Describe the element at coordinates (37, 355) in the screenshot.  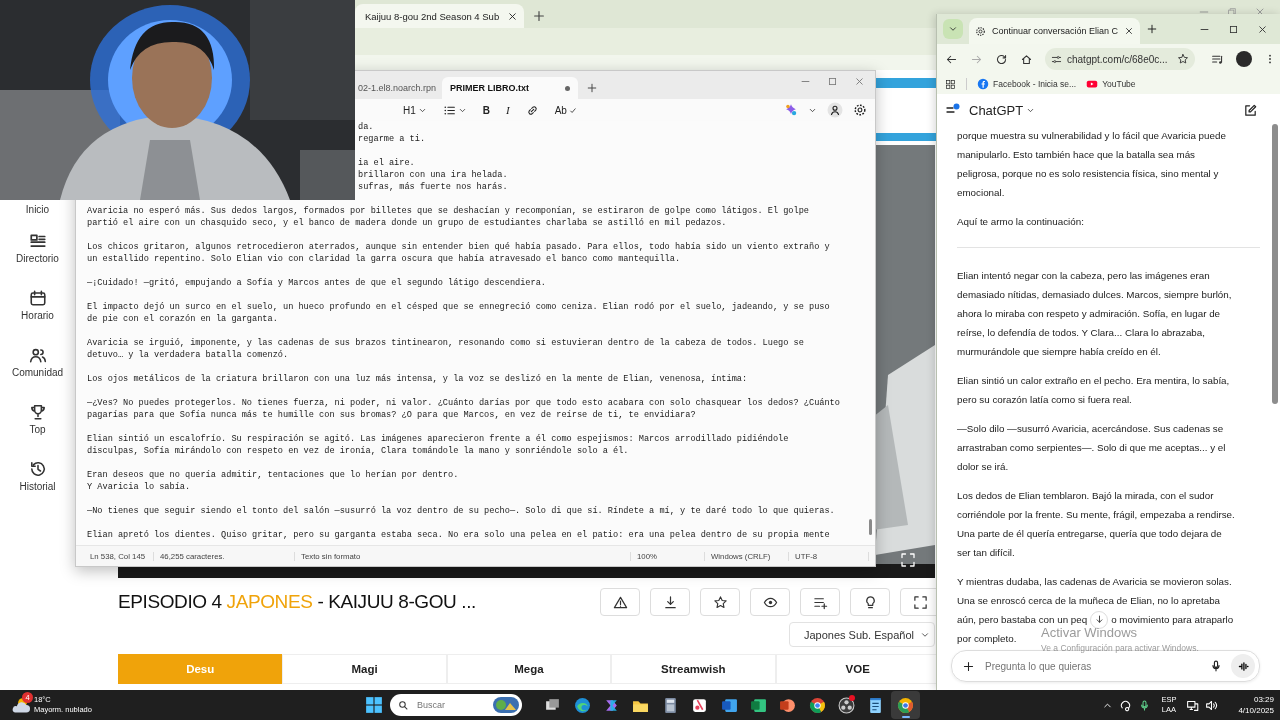
I see `people-icon` at that location.